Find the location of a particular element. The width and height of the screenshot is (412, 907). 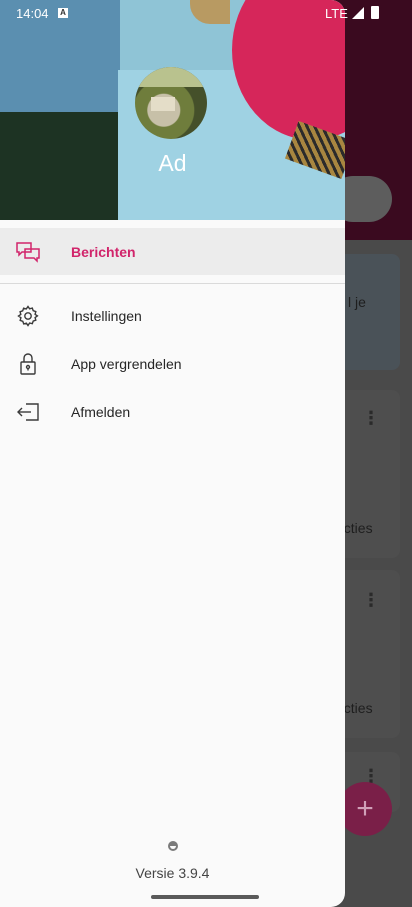

menu-item-label: Berichten is located at coordinates (103, 251).